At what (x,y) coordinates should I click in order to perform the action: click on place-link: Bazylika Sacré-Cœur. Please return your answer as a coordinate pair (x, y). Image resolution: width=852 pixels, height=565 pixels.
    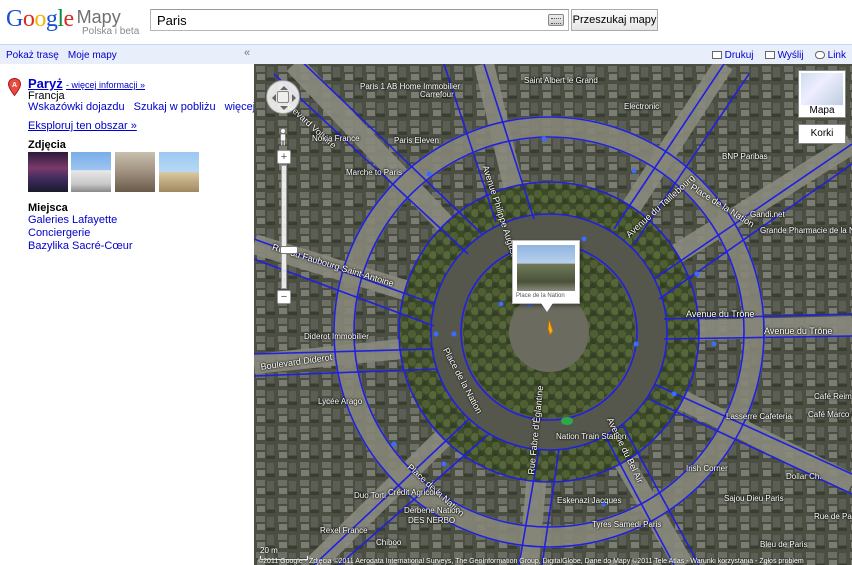
    Looking at the image, I should click on (80, 246).